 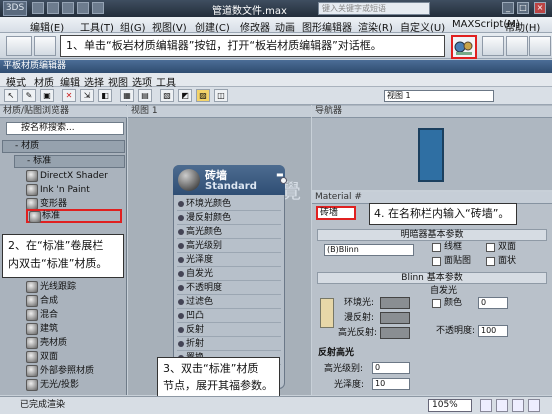 I want to click on material-item: DirectX Shader, so click(x=75, y=176).